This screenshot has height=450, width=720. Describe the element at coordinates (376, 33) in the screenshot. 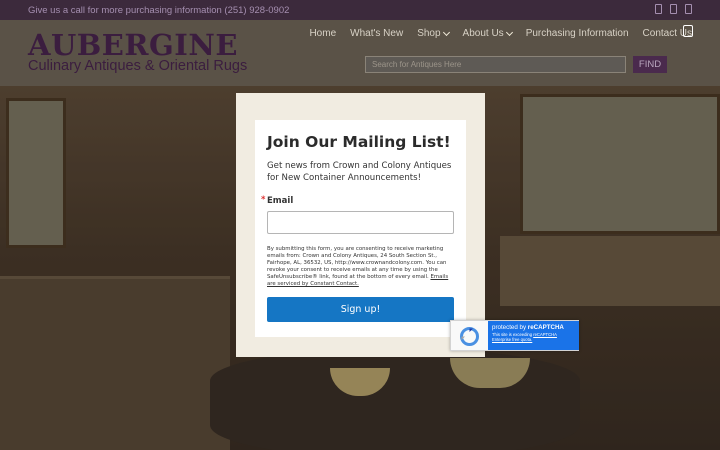

I see `nav-item-whats-new: What's New` at that location.